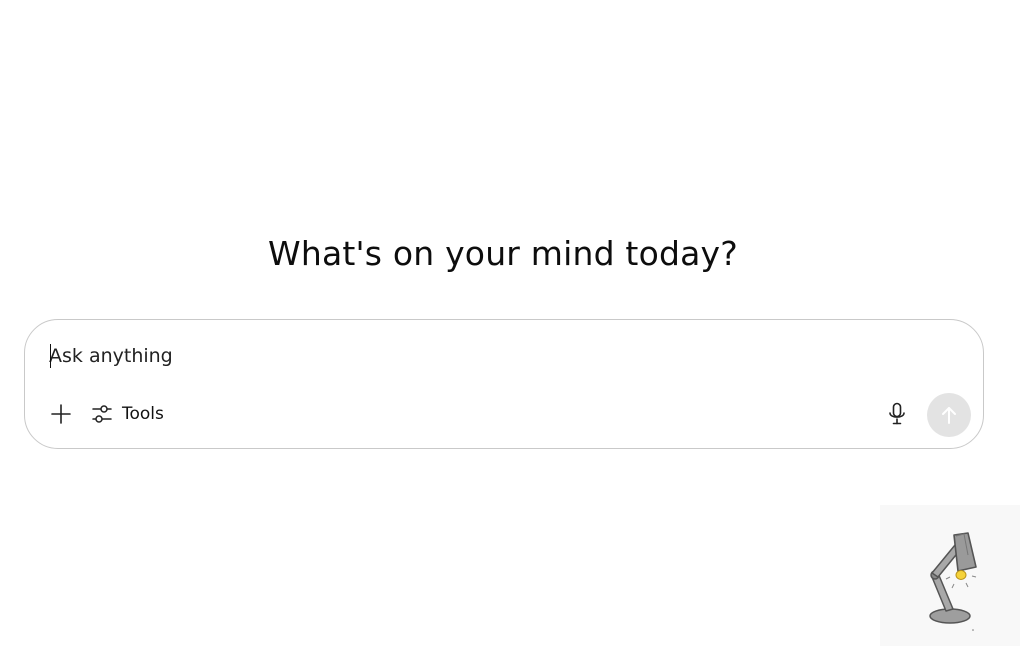 The image size is (1020, 646). I want to click on prompt-input, so click(489, 356).